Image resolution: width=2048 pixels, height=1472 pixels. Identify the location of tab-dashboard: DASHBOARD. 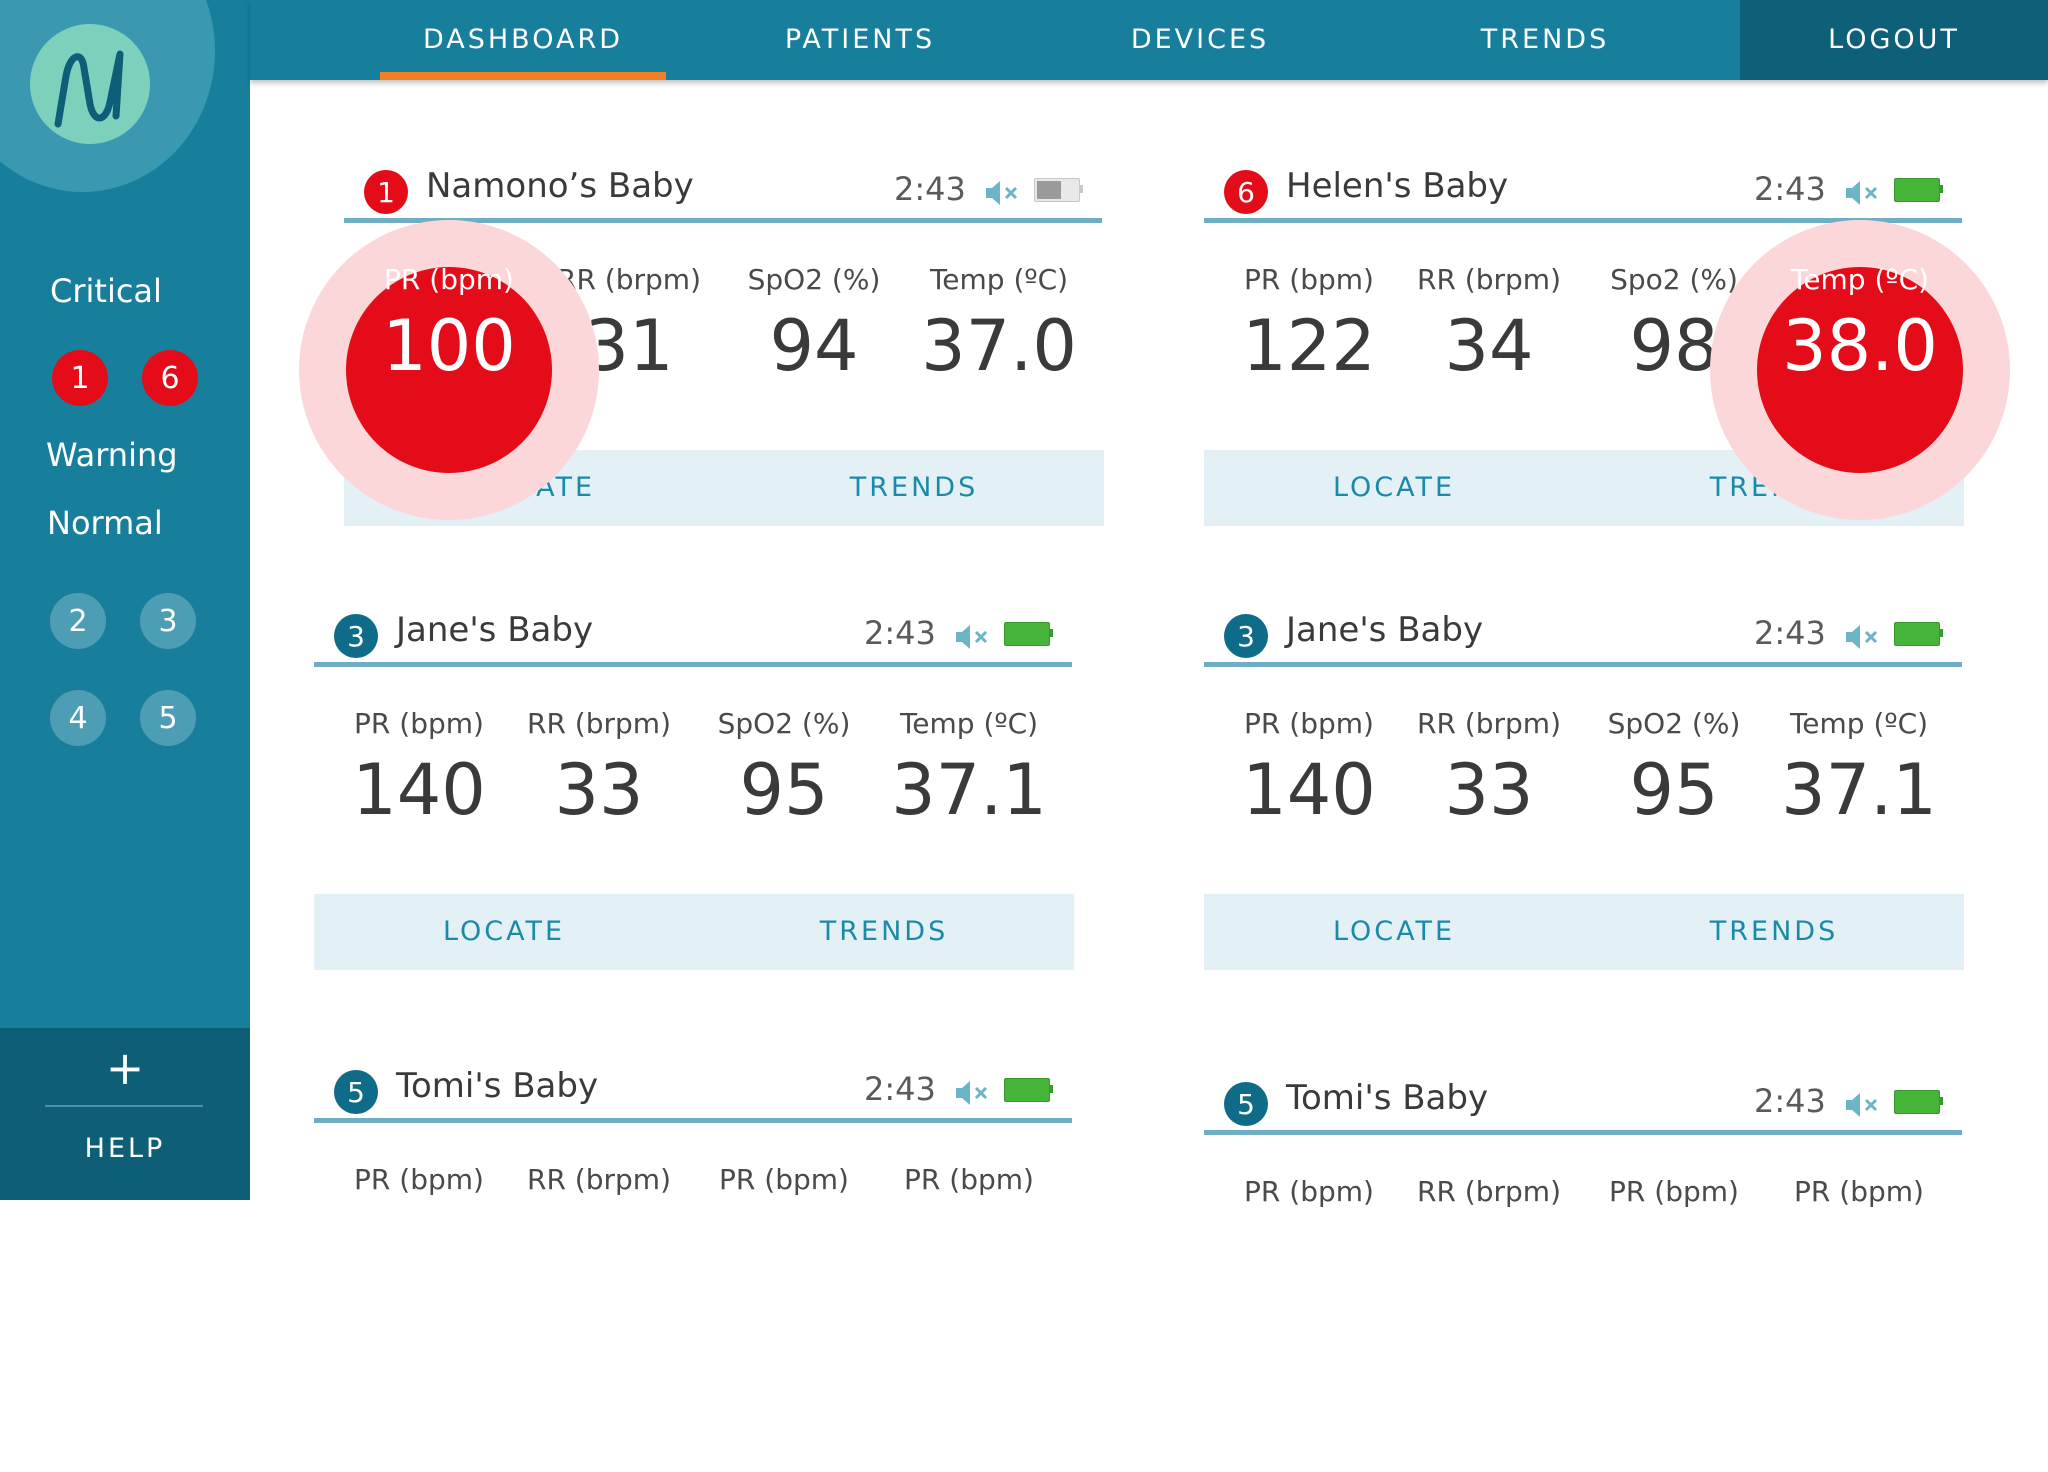
(523, 40).